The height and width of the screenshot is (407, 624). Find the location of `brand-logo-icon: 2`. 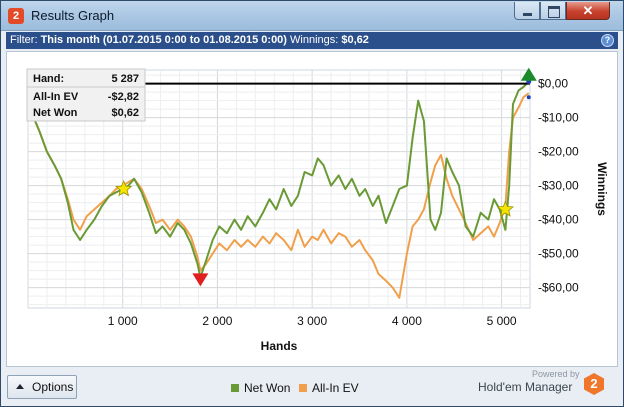

brand-logo-icon: 2 is located at coordinates (594, 384).